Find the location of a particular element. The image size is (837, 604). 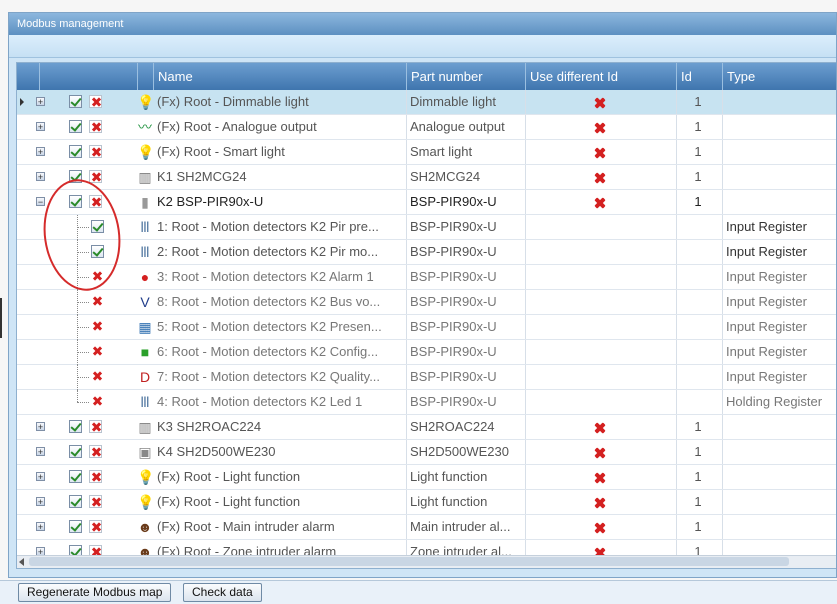

scroll-left-icon is located at coordinates (21, 562).